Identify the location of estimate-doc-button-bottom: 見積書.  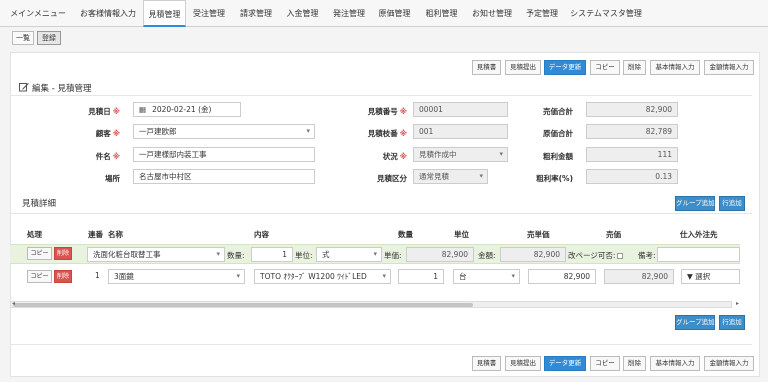
(486, 363).